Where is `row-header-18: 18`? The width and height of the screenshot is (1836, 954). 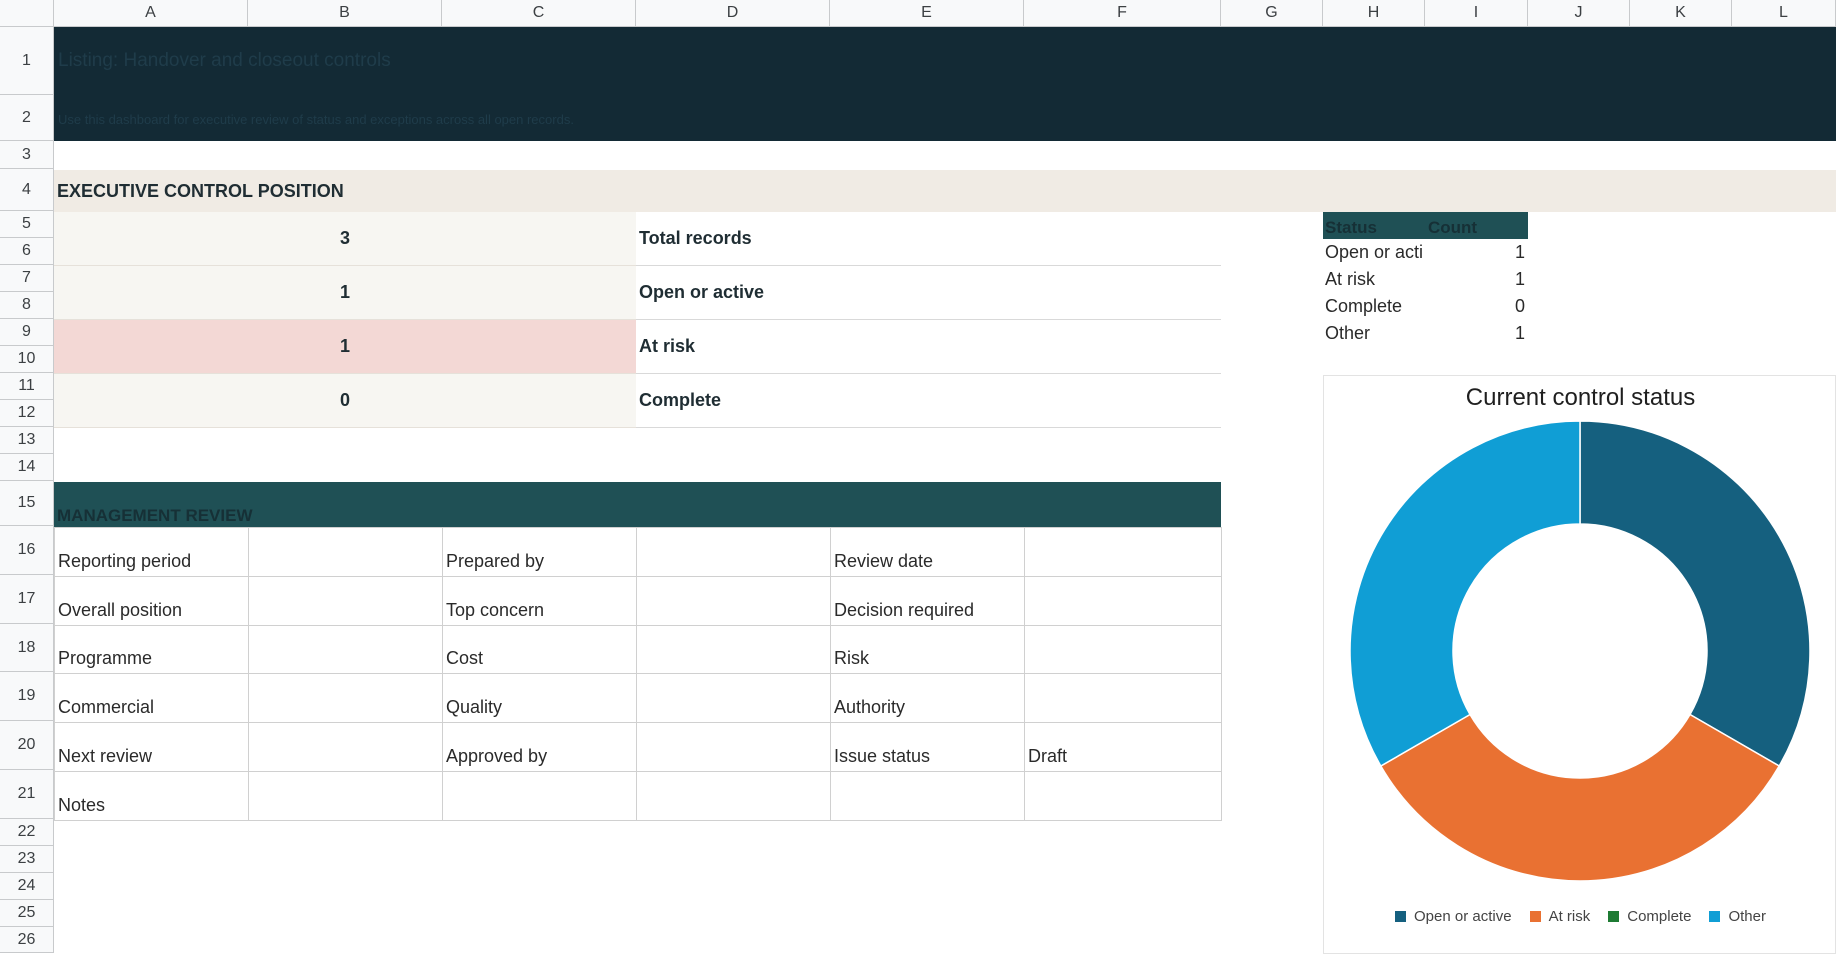
row-header-18: 18 is located at coordinates (27, 648).